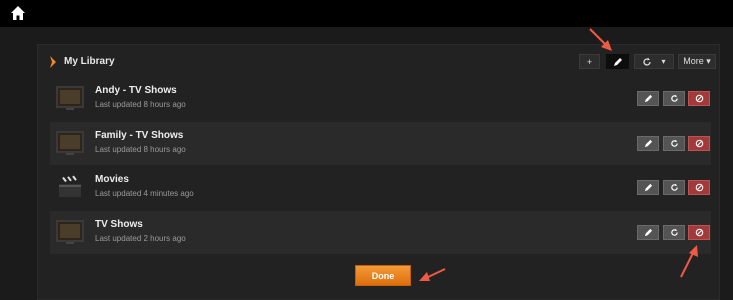 Image resolution: width=733 pixels, height=300 pixels. Describe the element at coordinates (697, 61) in the screenshot. I see `more-menu-button: More ▾` at that location.